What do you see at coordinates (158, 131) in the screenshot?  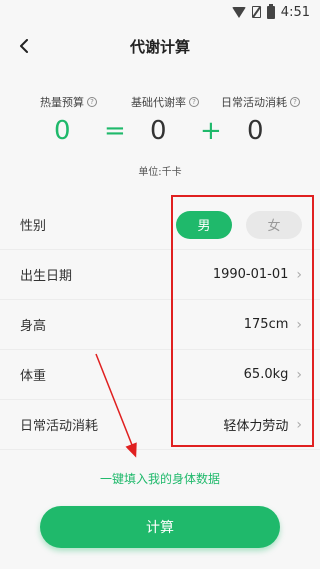 I see `basal-metabolism-value: 0` at bounding box center [158, 131].